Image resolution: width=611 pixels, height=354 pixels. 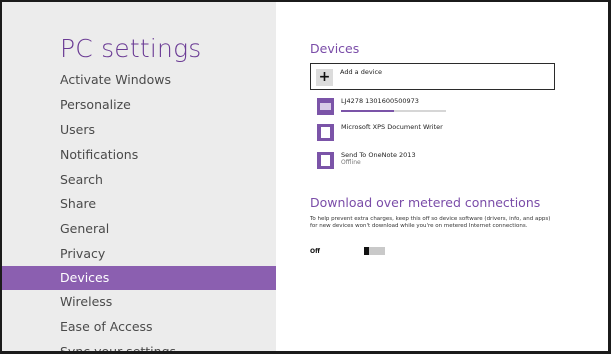 What do you see at coordinates (139, 302) in the screenshot?
I see `nav-item-wireless: Wireless` at bounding box center [139, 302].